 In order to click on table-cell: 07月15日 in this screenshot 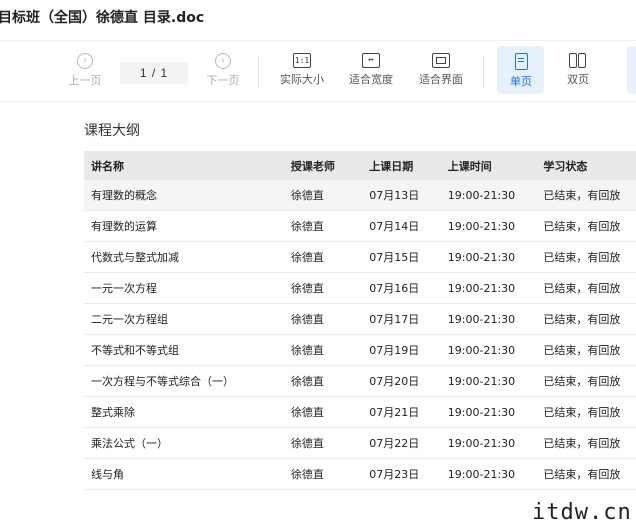, I will do `click(401, 257)`.